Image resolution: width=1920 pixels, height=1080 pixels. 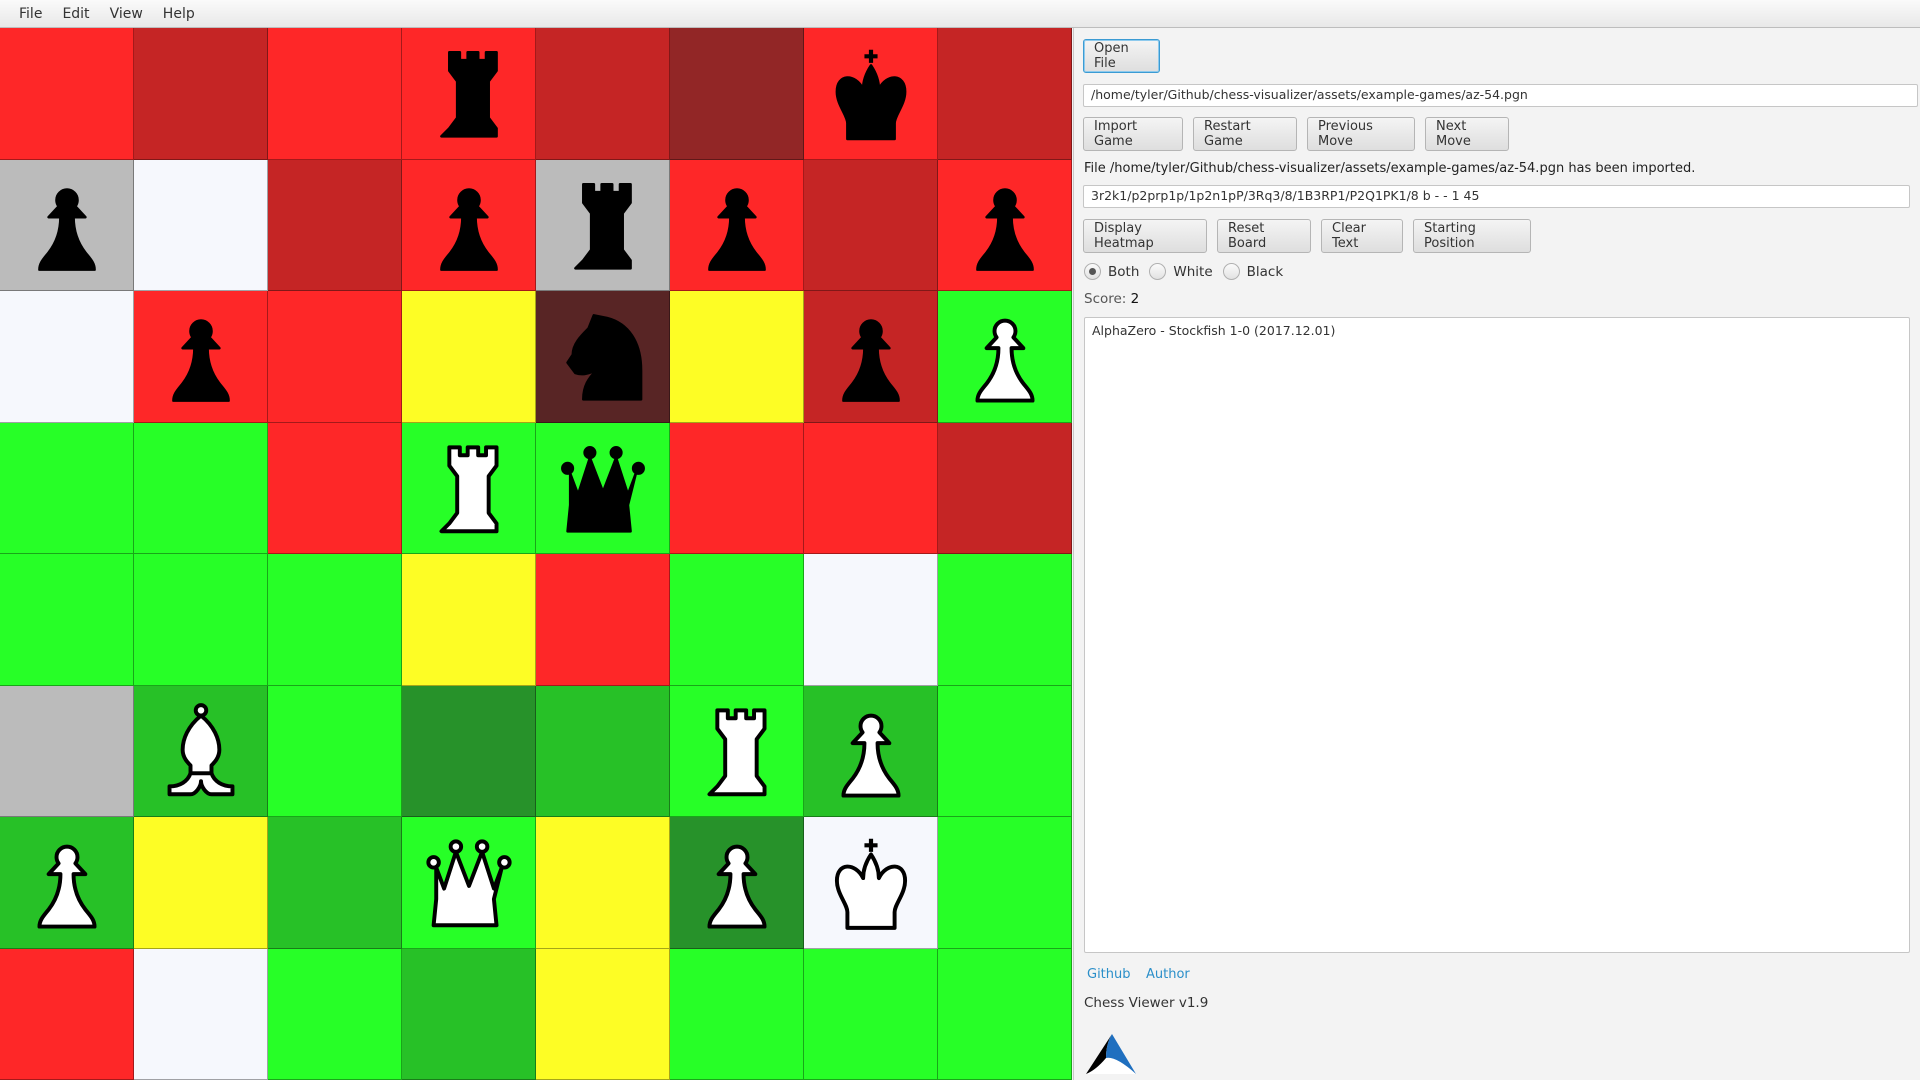 I want to click on square-c6, so click(x=335, y=357).